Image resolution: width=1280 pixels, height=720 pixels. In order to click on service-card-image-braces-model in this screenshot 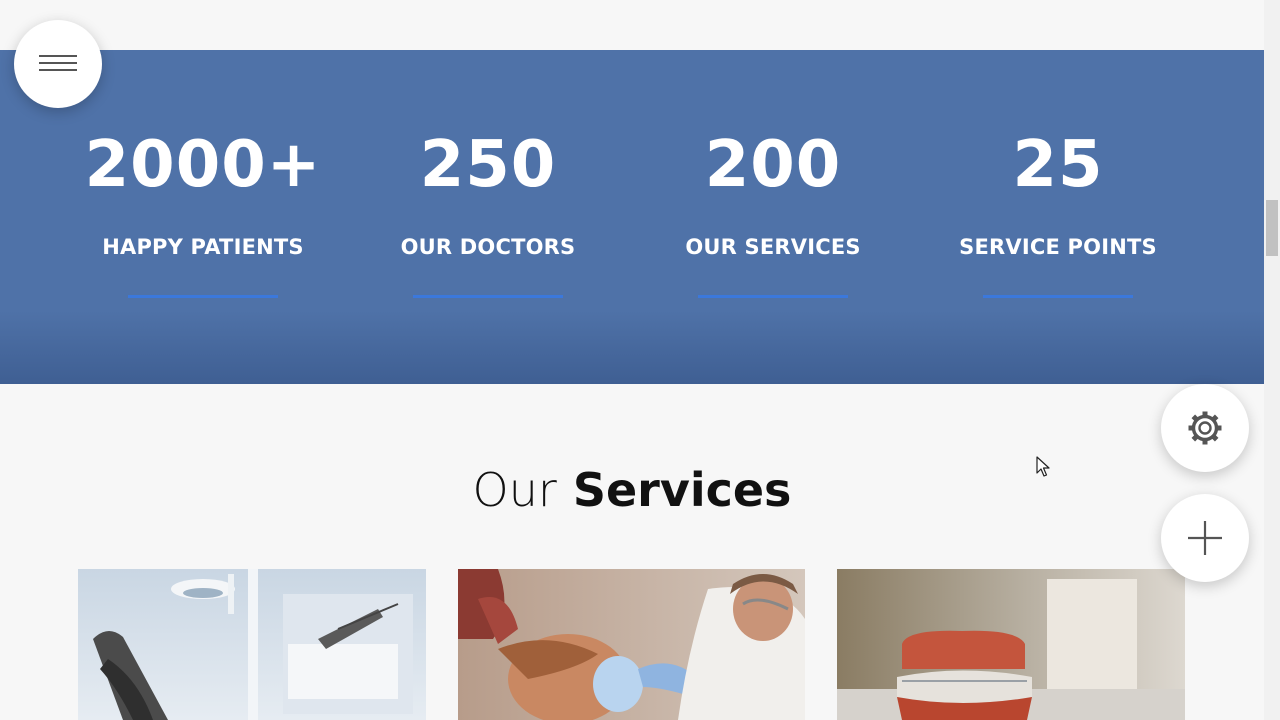, I will do `click(1011, 644)`.